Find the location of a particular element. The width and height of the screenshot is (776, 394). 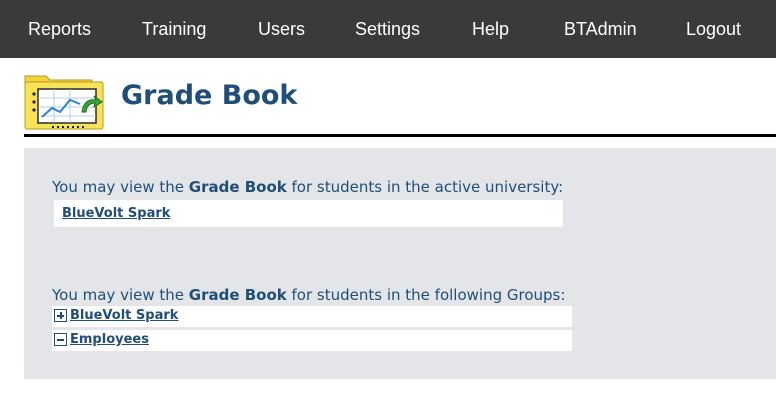

groups-intro-bold: Grade Book is located at coordinates (237, 295).